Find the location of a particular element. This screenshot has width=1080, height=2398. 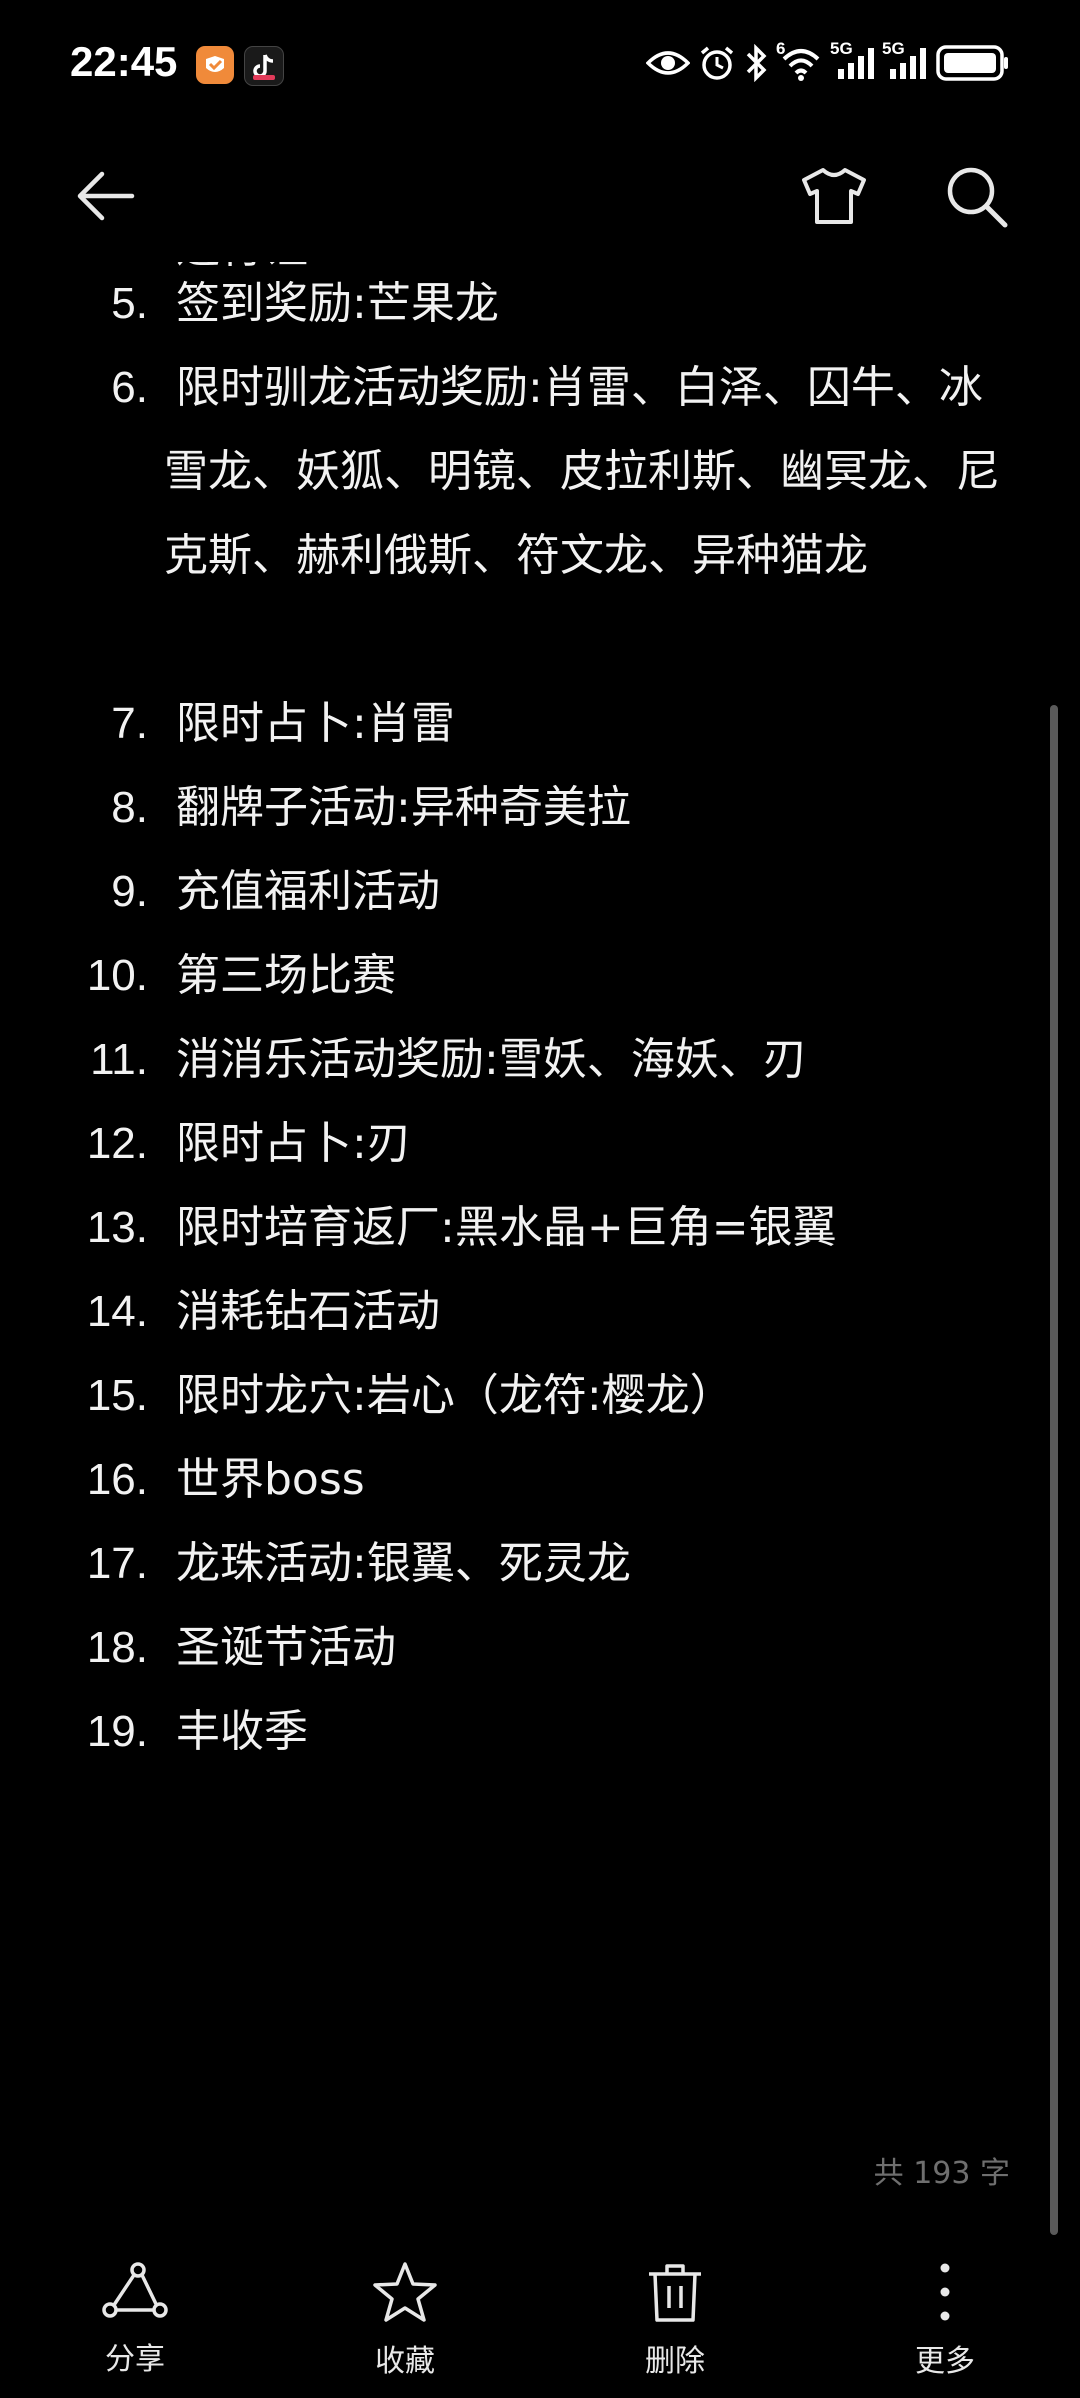

bottom-action-bar: 分享 收藏 删除 更多 is located at coordinates (540, 2324).